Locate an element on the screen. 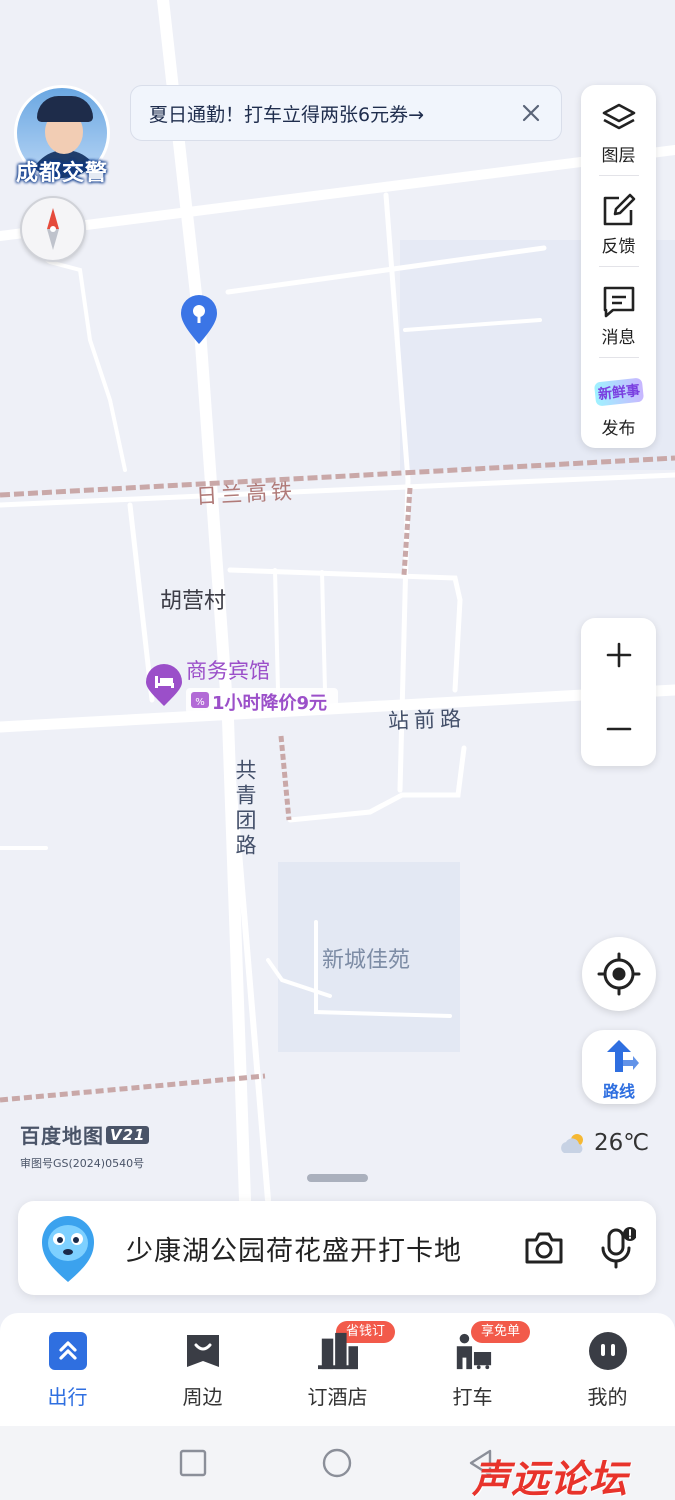  route-icon is located at coordinates (623, 1056).